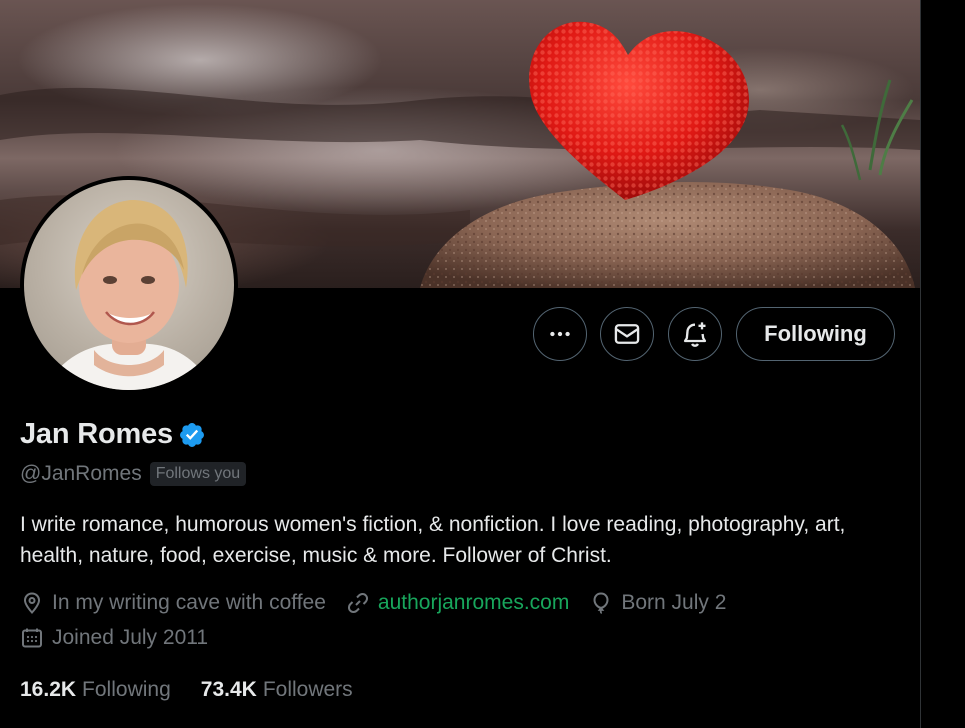  Describe the element at coordinates (942, 364) in the screenshot. I see `right-sidebar-edge` at that location.